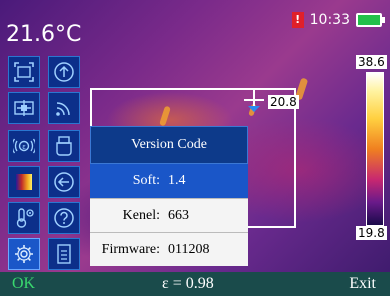 This screenshot has width=390, height=296. I want to click on tool-upload, so click(64, 72).